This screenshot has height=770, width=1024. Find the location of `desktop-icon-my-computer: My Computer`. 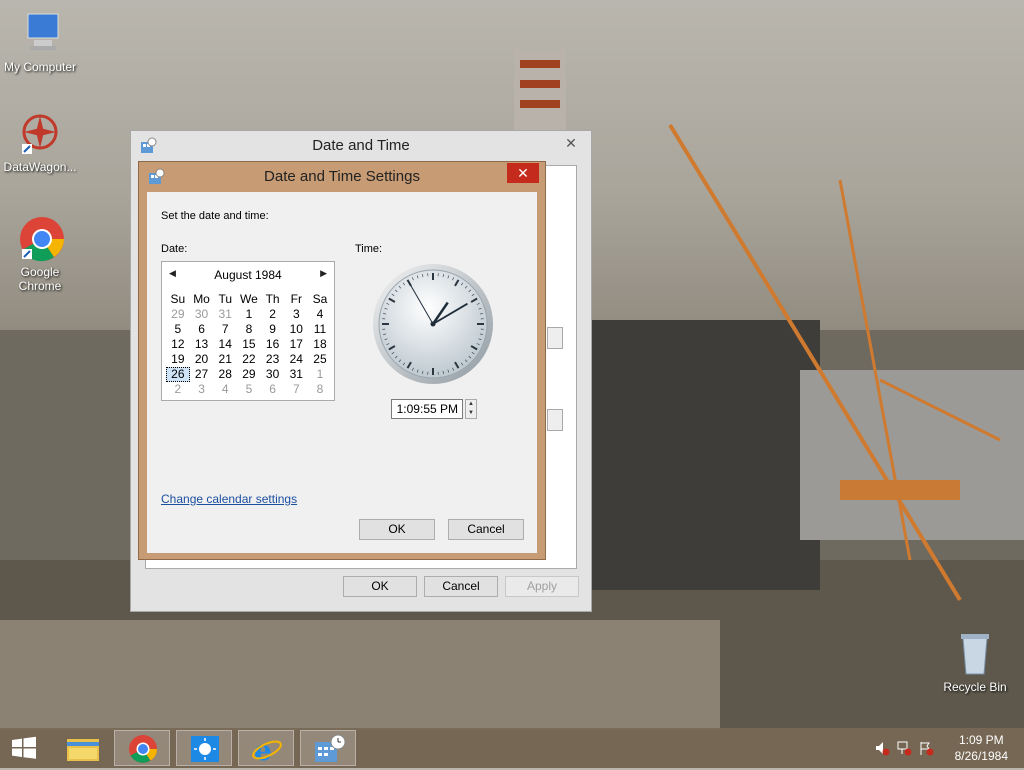

desktop-icon-my-computer: My Computer is located at coordinates (40, 42).